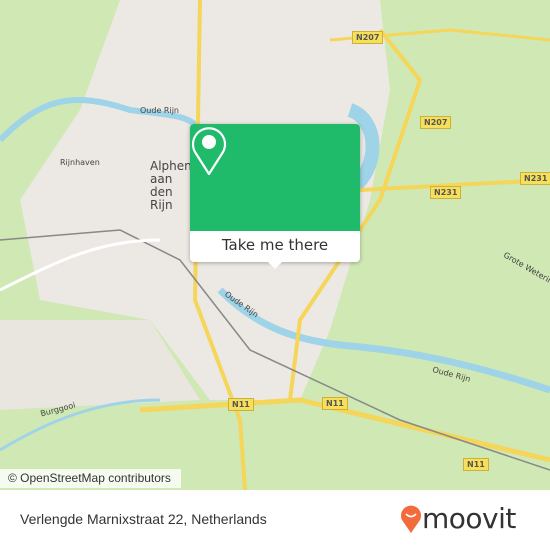  What do you see at coordinates (275, 177) in the screenshot?
I see `popup-header` at bounding box center [275, 177].